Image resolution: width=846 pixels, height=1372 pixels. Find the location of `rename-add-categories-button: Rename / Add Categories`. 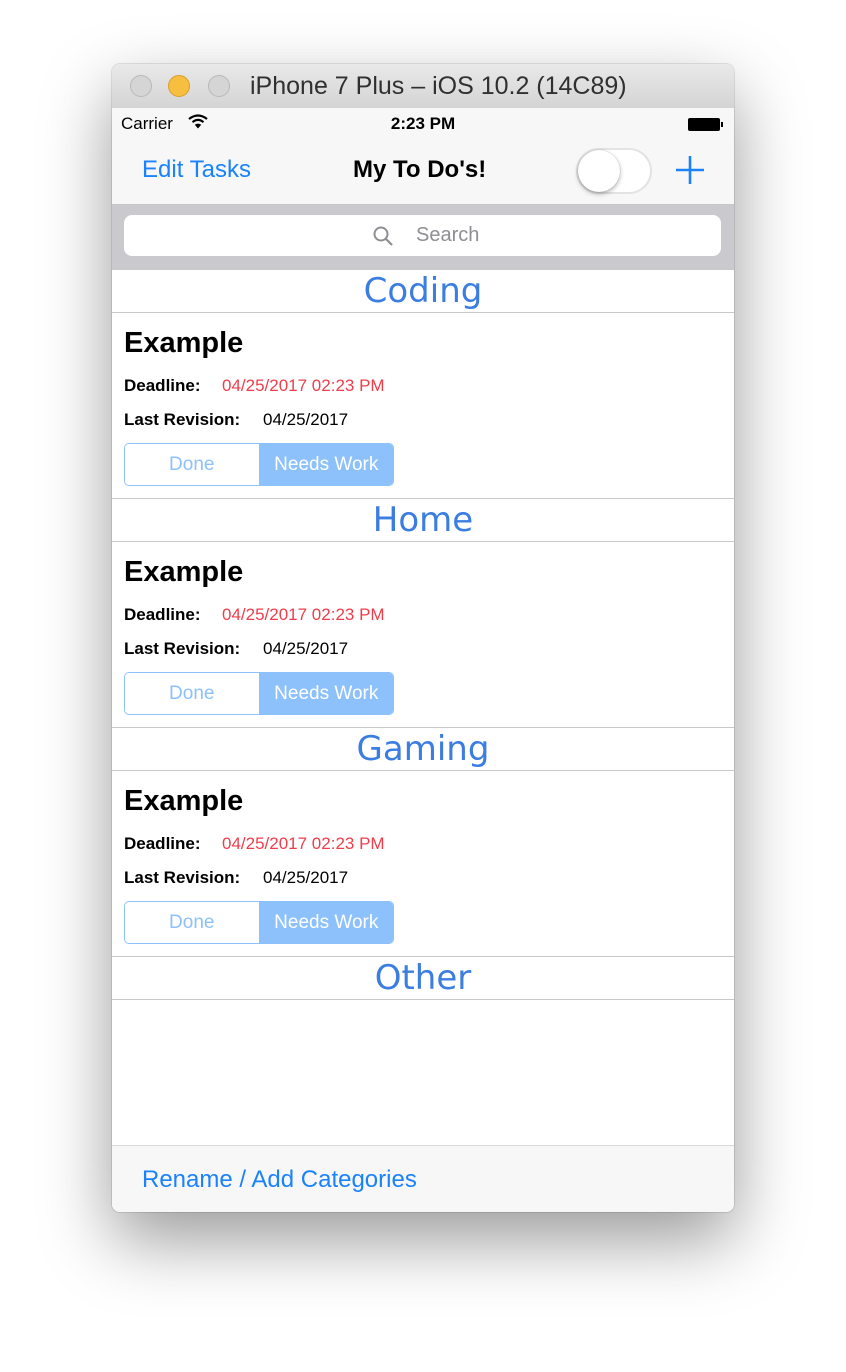

rename-add-categories-button: Rename / Add Categories is located at coordinates (279, 1180).